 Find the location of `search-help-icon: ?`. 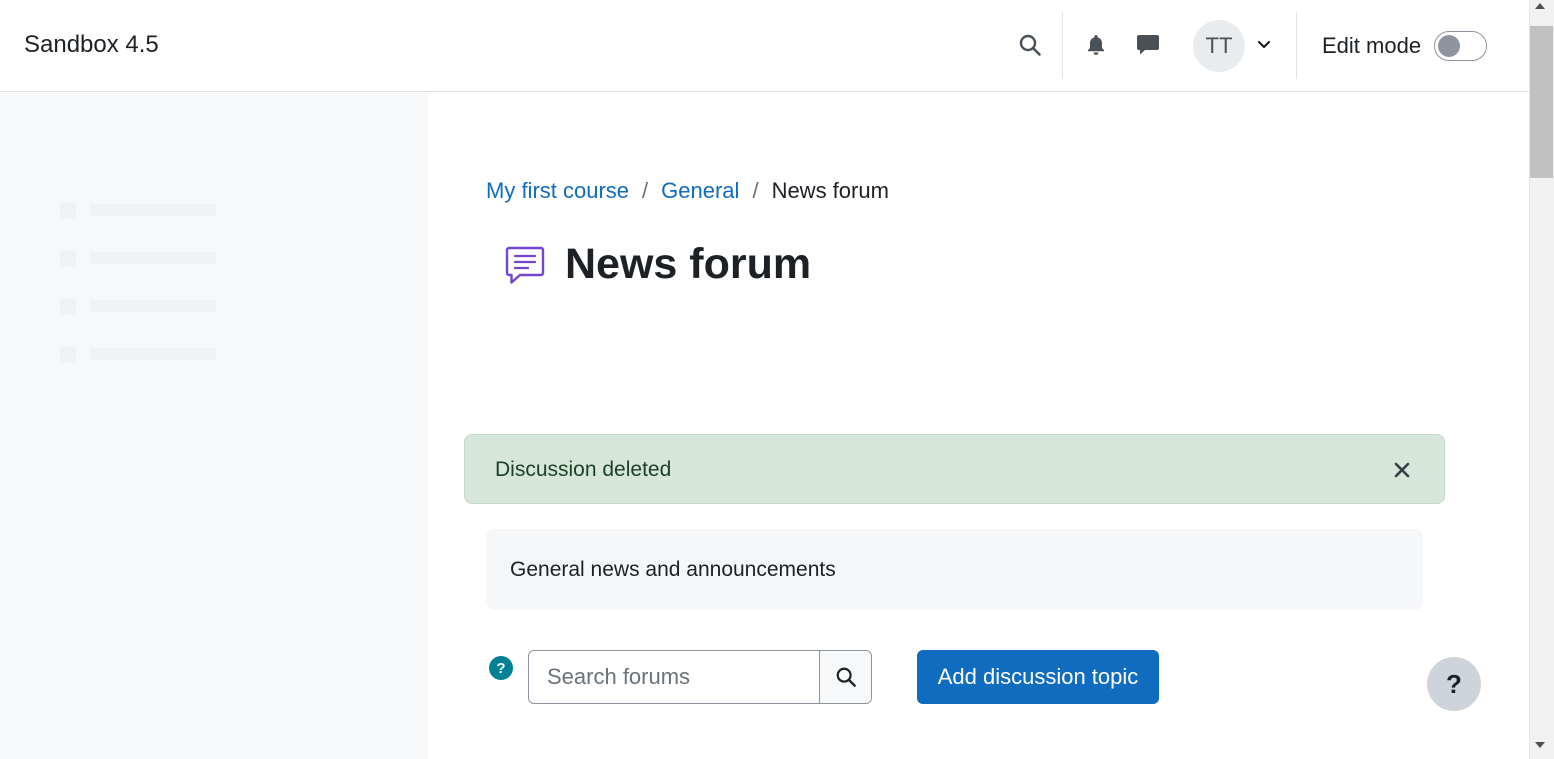

search-help-icon: ? is located at coordinates (501, 668).